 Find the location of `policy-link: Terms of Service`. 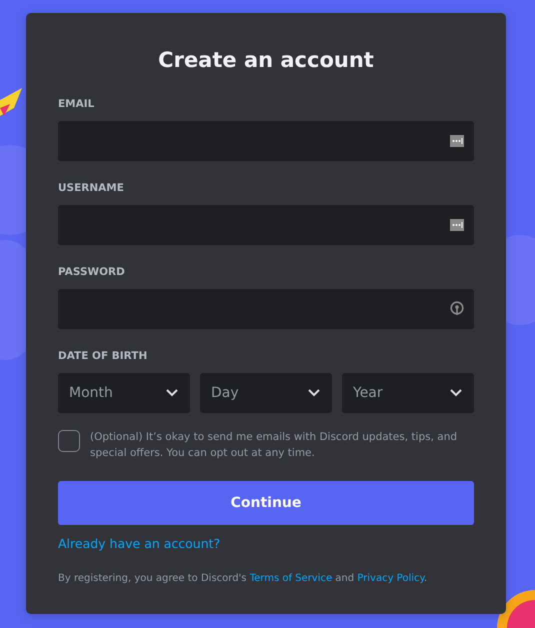

policy-link: Terms of Service is located at coordinates (291, 578).